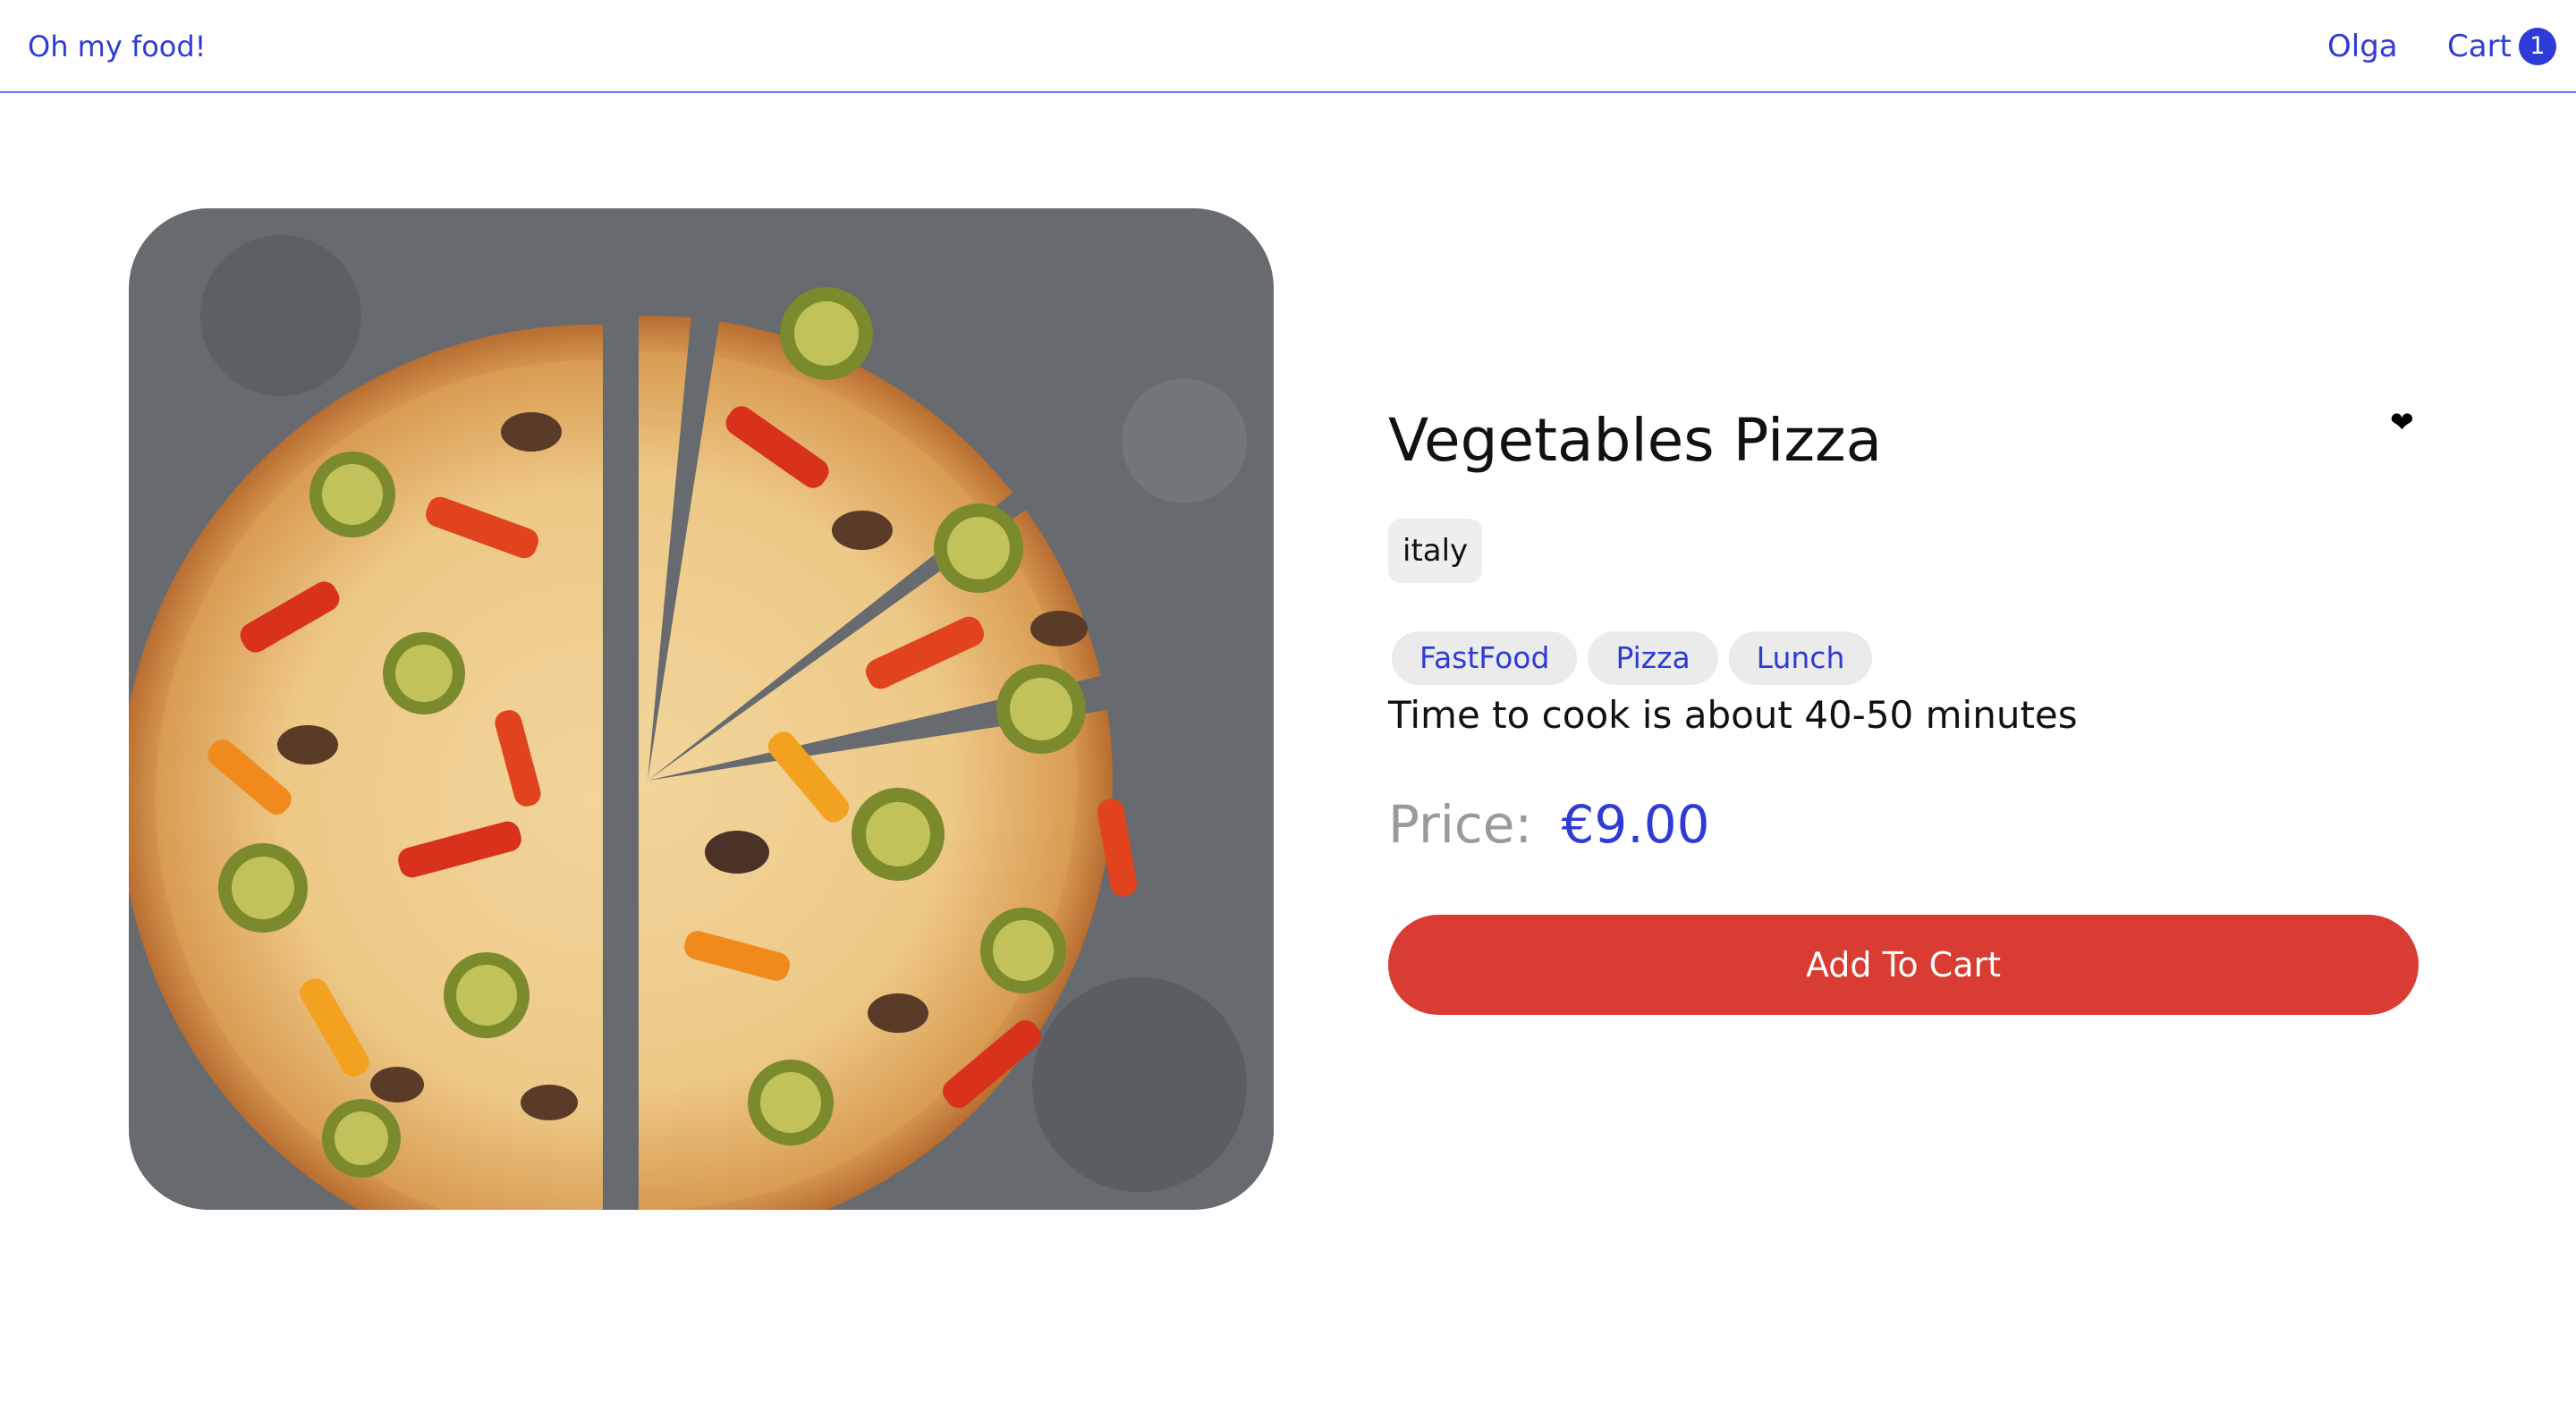 Image resolution: width=2576 pixels, height=1411 pixels. Describe the element at coordinates (1460, 824) in the screenshot. I see `price-label: Price:` at that location.